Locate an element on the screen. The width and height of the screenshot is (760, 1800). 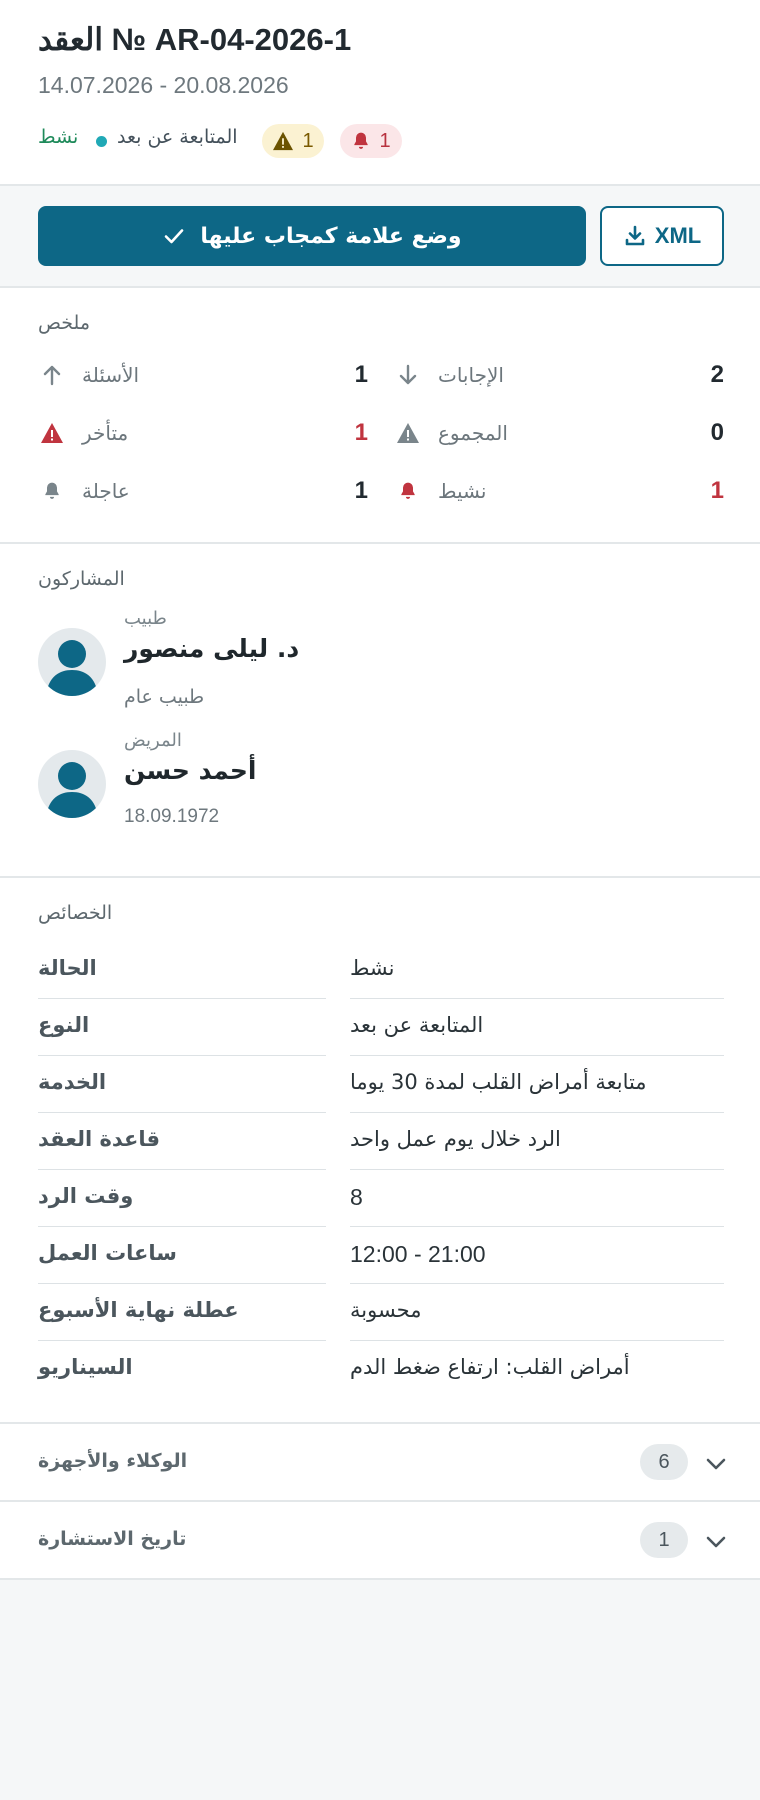
property-row: قاعدة العقد الرد خلال يوم عمل واحد is located at coordinates (381, 1141).